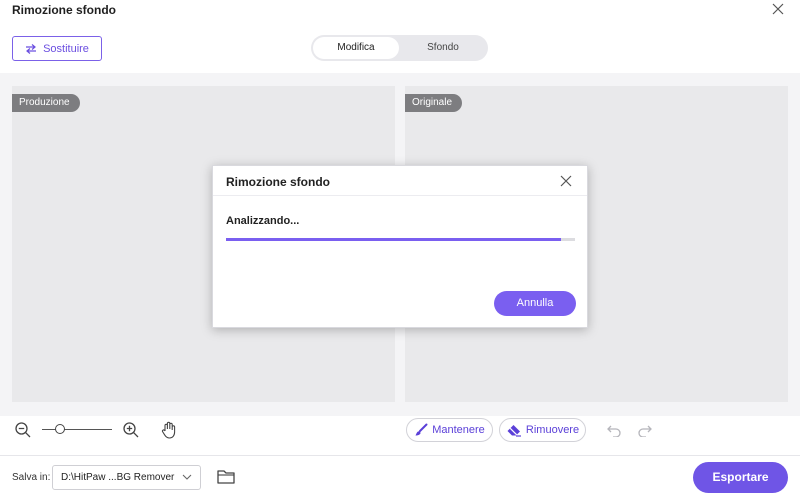 The width and height of the screenshot is (800, 493). What do you see at coordinates (118, 477) in the screenshot?
I see `save-path-value: D:\HitPaw ...BG Remover` at bounding box center [118, 477].